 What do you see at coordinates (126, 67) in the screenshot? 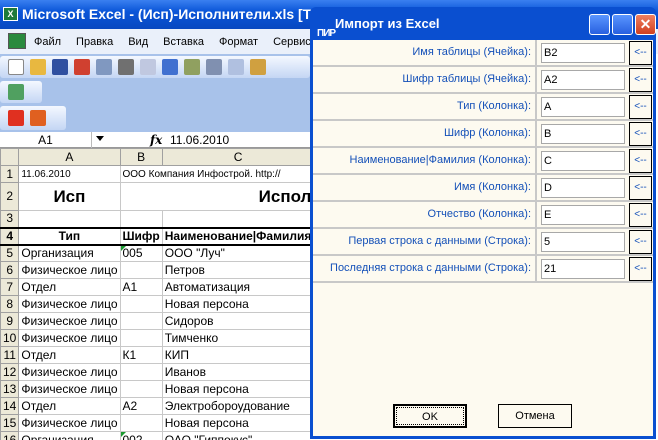
I see `print-icon` at bounding box center [126, 67].